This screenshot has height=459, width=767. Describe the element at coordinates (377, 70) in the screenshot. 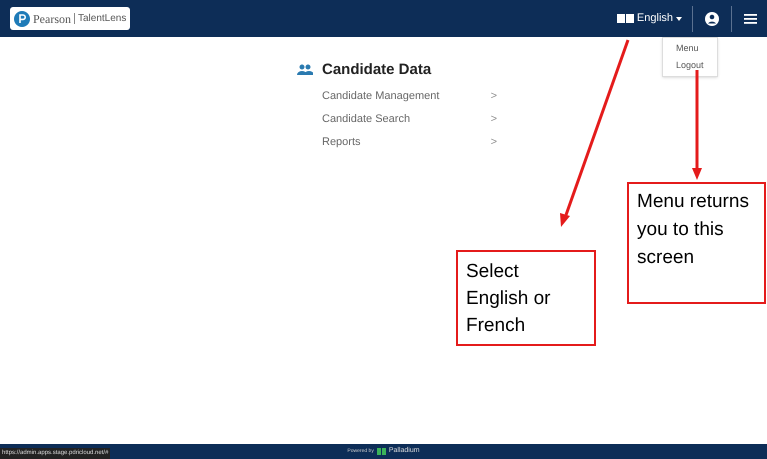

I see `section-title: Candidate Data` at that location.